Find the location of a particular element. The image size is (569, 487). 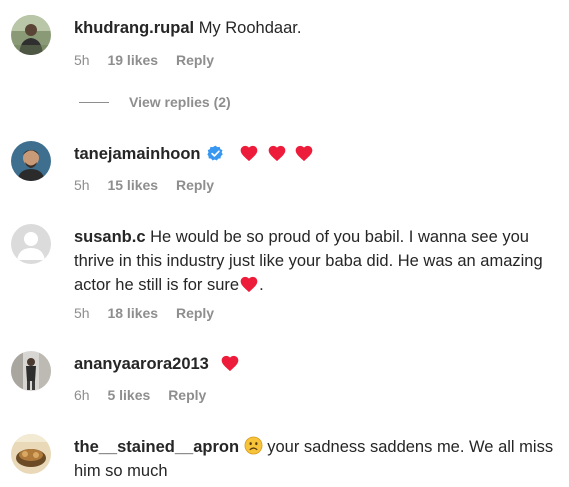

comment-meta: 6h 5 likes Reply is located at coordinates (147, 395).